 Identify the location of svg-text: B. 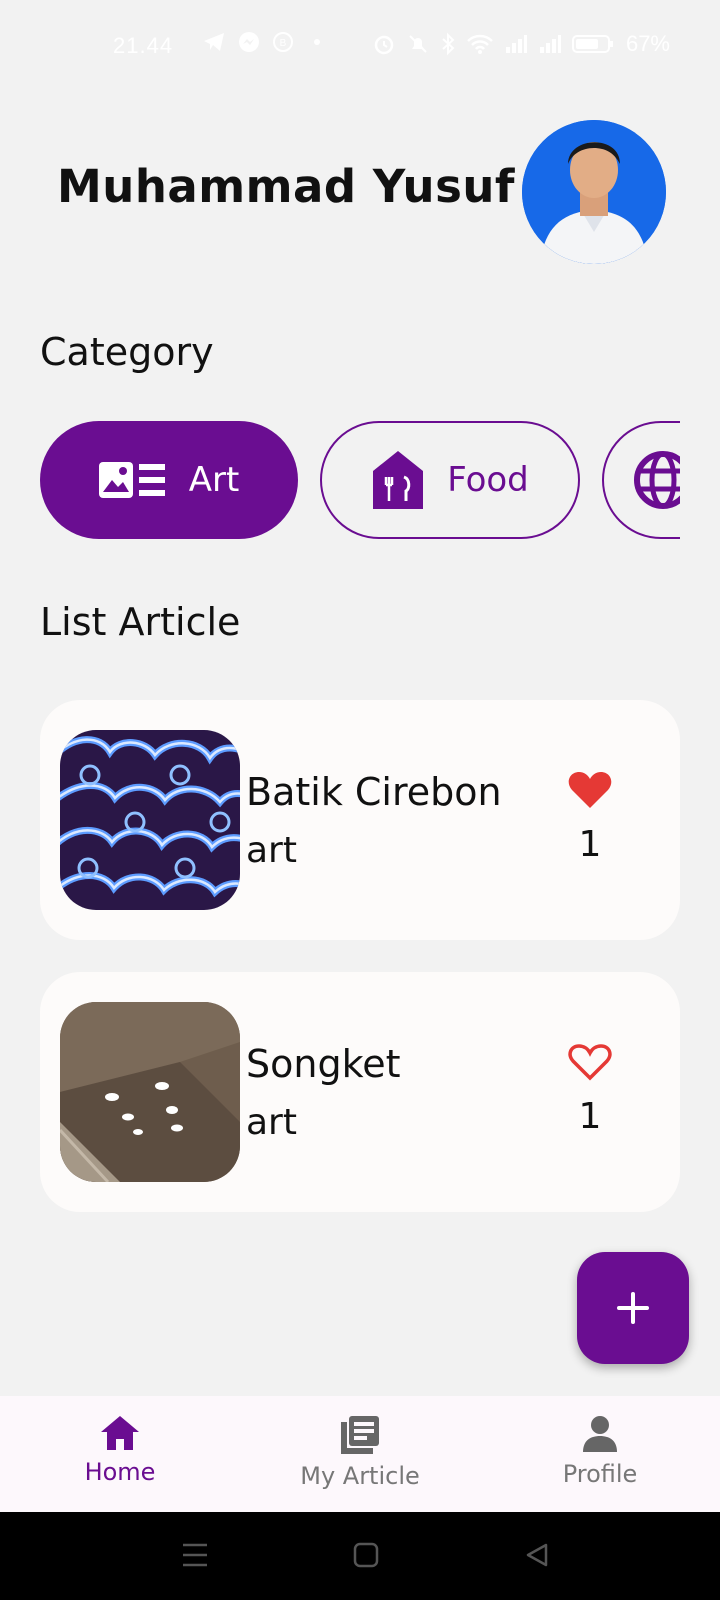
(283, 43).